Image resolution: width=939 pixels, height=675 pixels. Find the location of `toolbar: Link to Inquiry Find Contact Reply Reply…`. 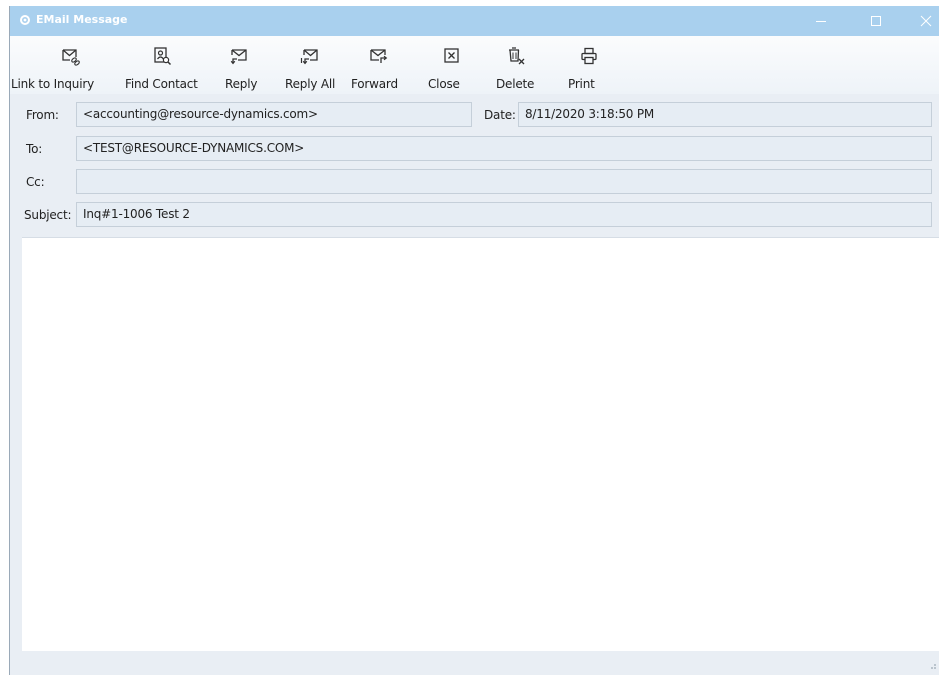

toolbar: Link to Inquiry Find Contact Reply Reply… is located at coordinates (474, 65).